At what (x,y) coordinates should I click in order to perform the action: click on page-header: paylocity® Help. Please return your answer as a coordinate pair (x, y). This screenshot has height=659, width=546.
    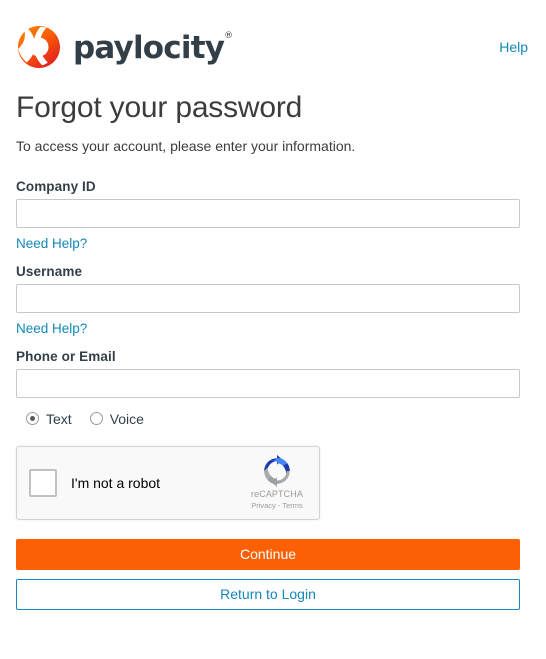
    Looking at the image, I should click on (273, 36).